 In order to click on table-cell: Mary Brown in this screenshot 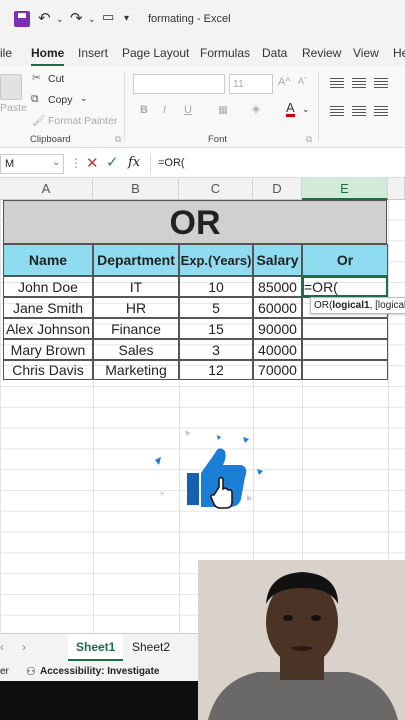, I will do `click(48, 349)`.